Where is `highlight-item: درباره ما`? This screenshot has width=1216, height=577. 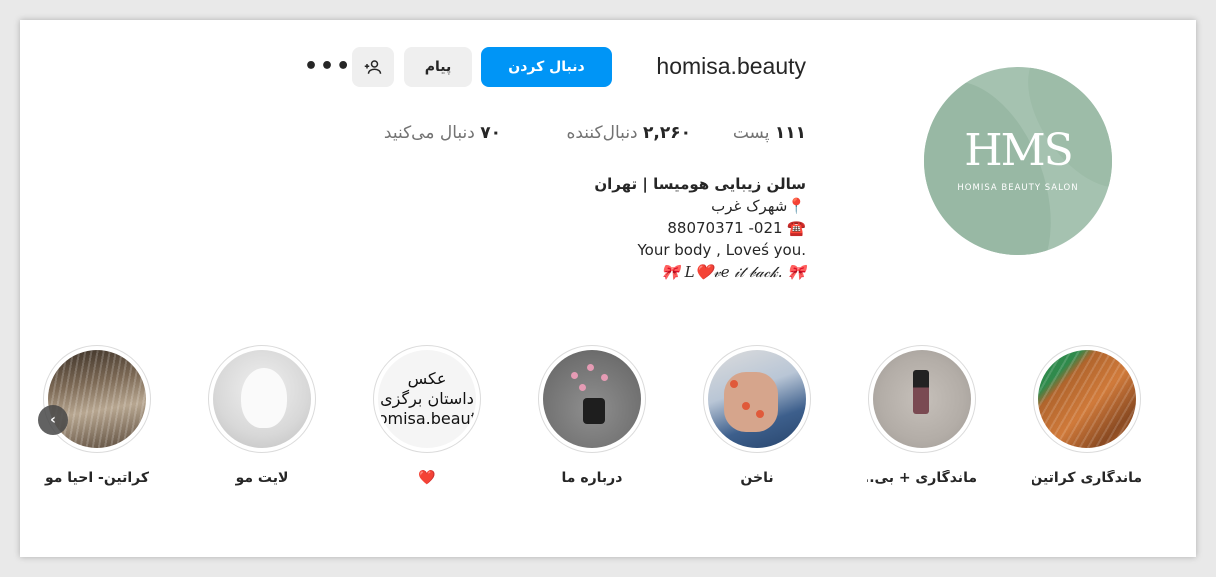
highlight-item: درباره ما is located at coordinates (592, 415).